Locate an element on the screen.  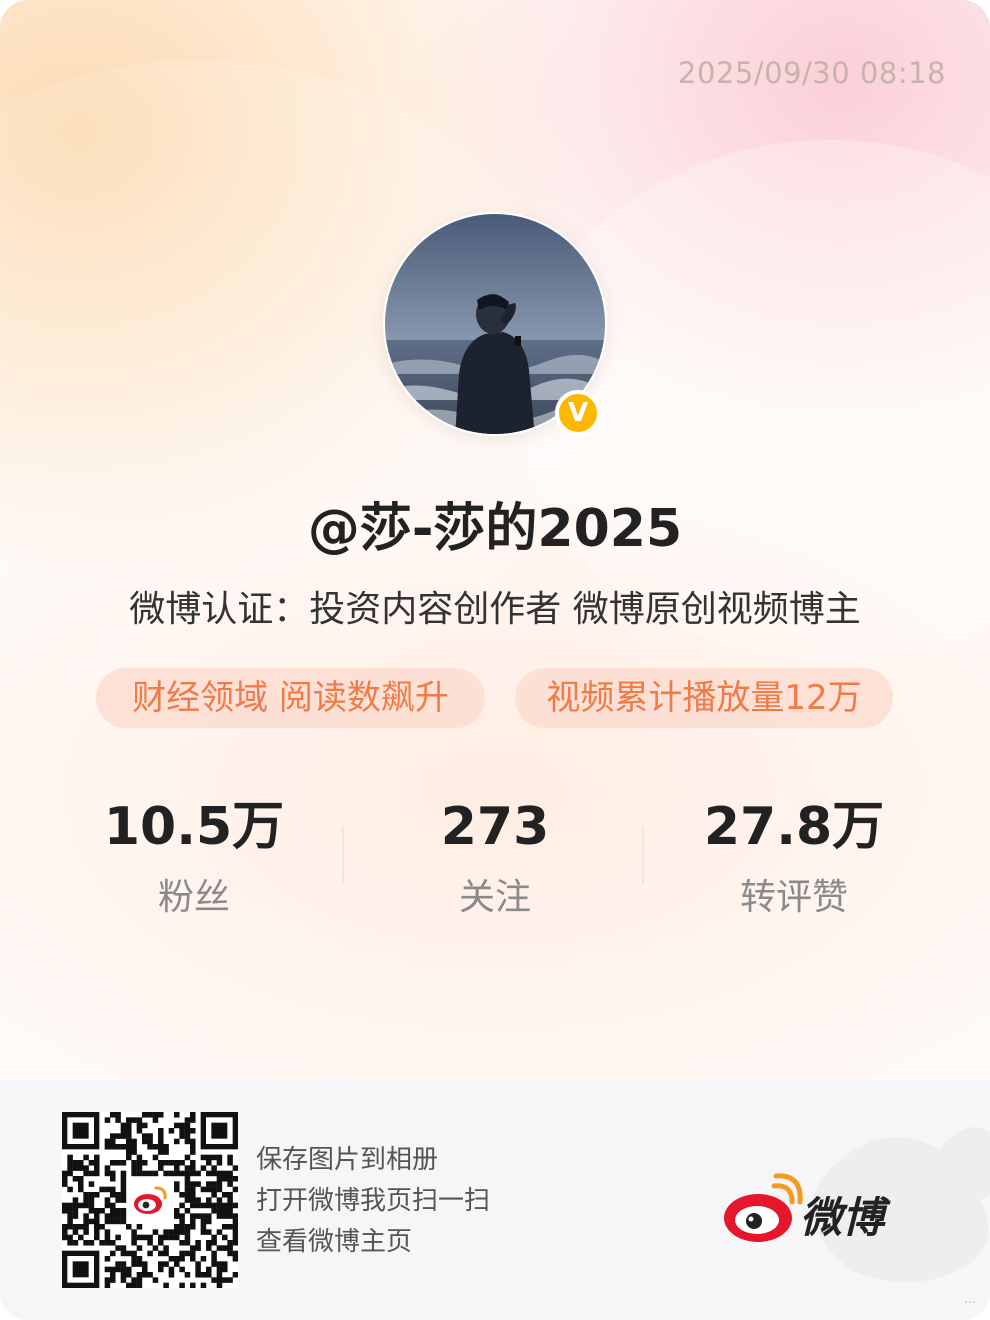
stat-value: 27.8万 is located at coordinates (794, 827).